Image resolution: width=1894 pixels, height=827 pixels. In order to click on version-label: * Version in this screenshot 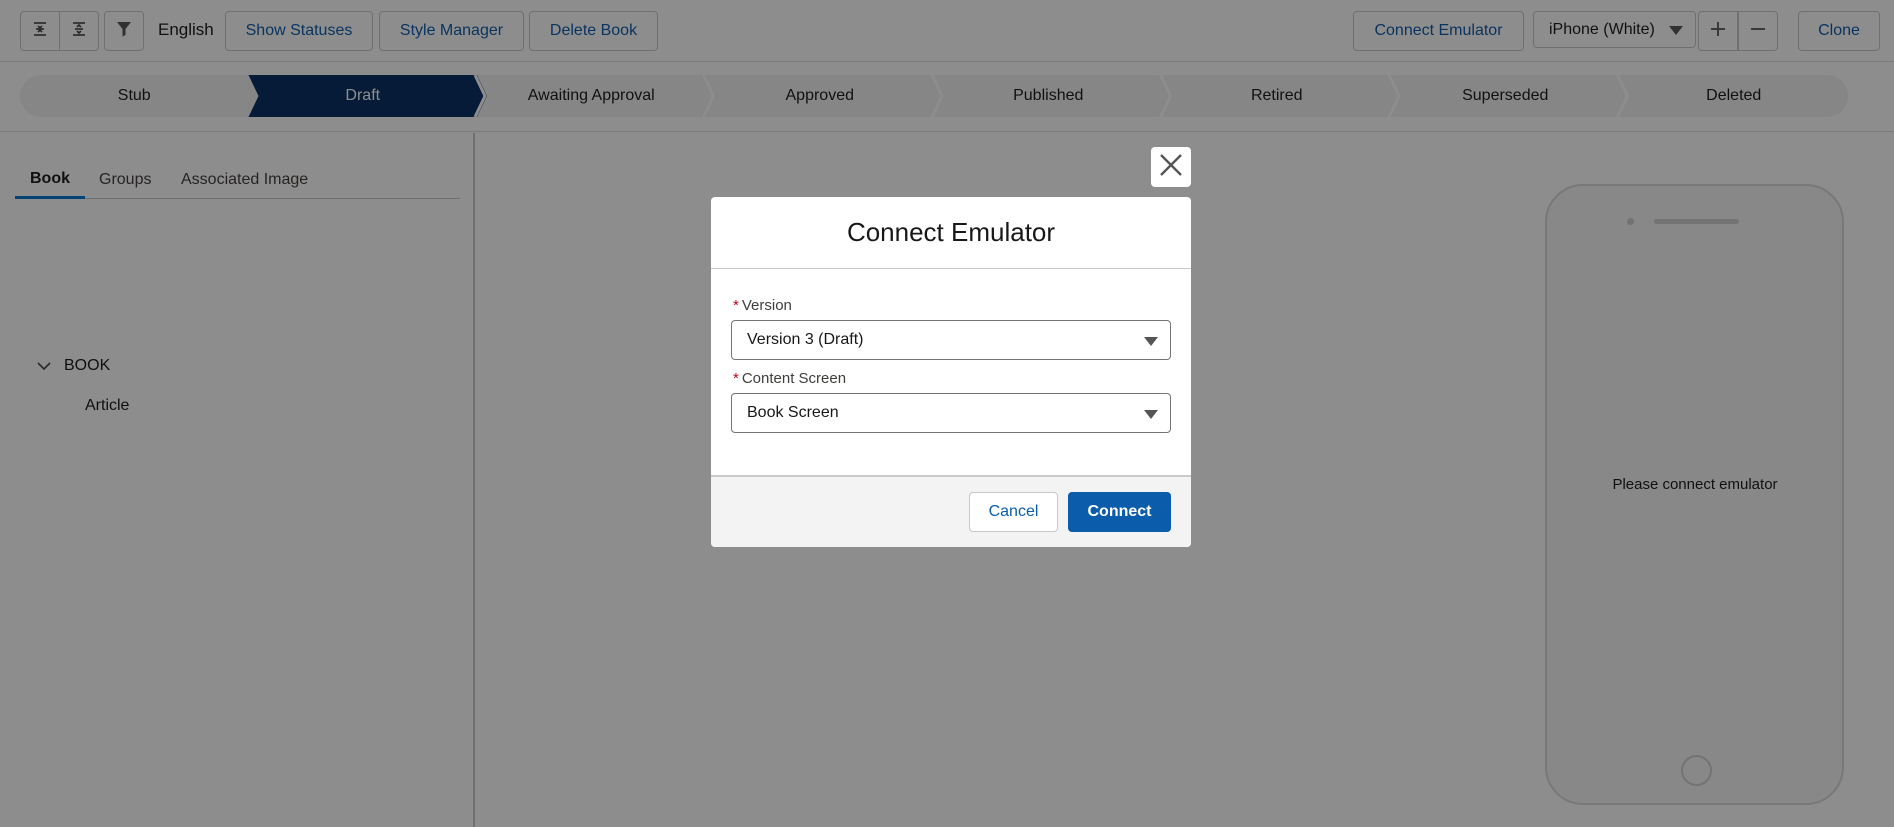, I will do `click(762, 305)`.